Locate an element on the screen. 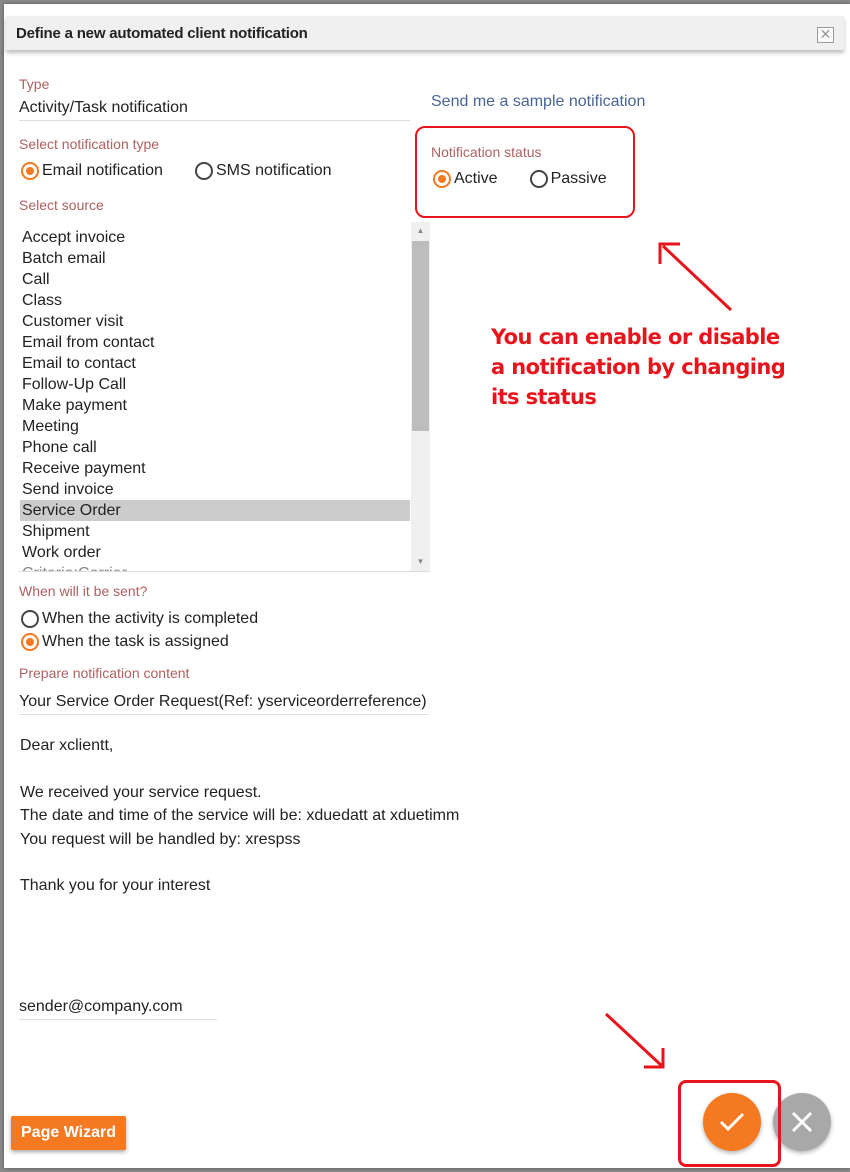 This screenshot has height=1172, width=850. send-timing-option: When the task is assigned is located at coordinates (125, 642).